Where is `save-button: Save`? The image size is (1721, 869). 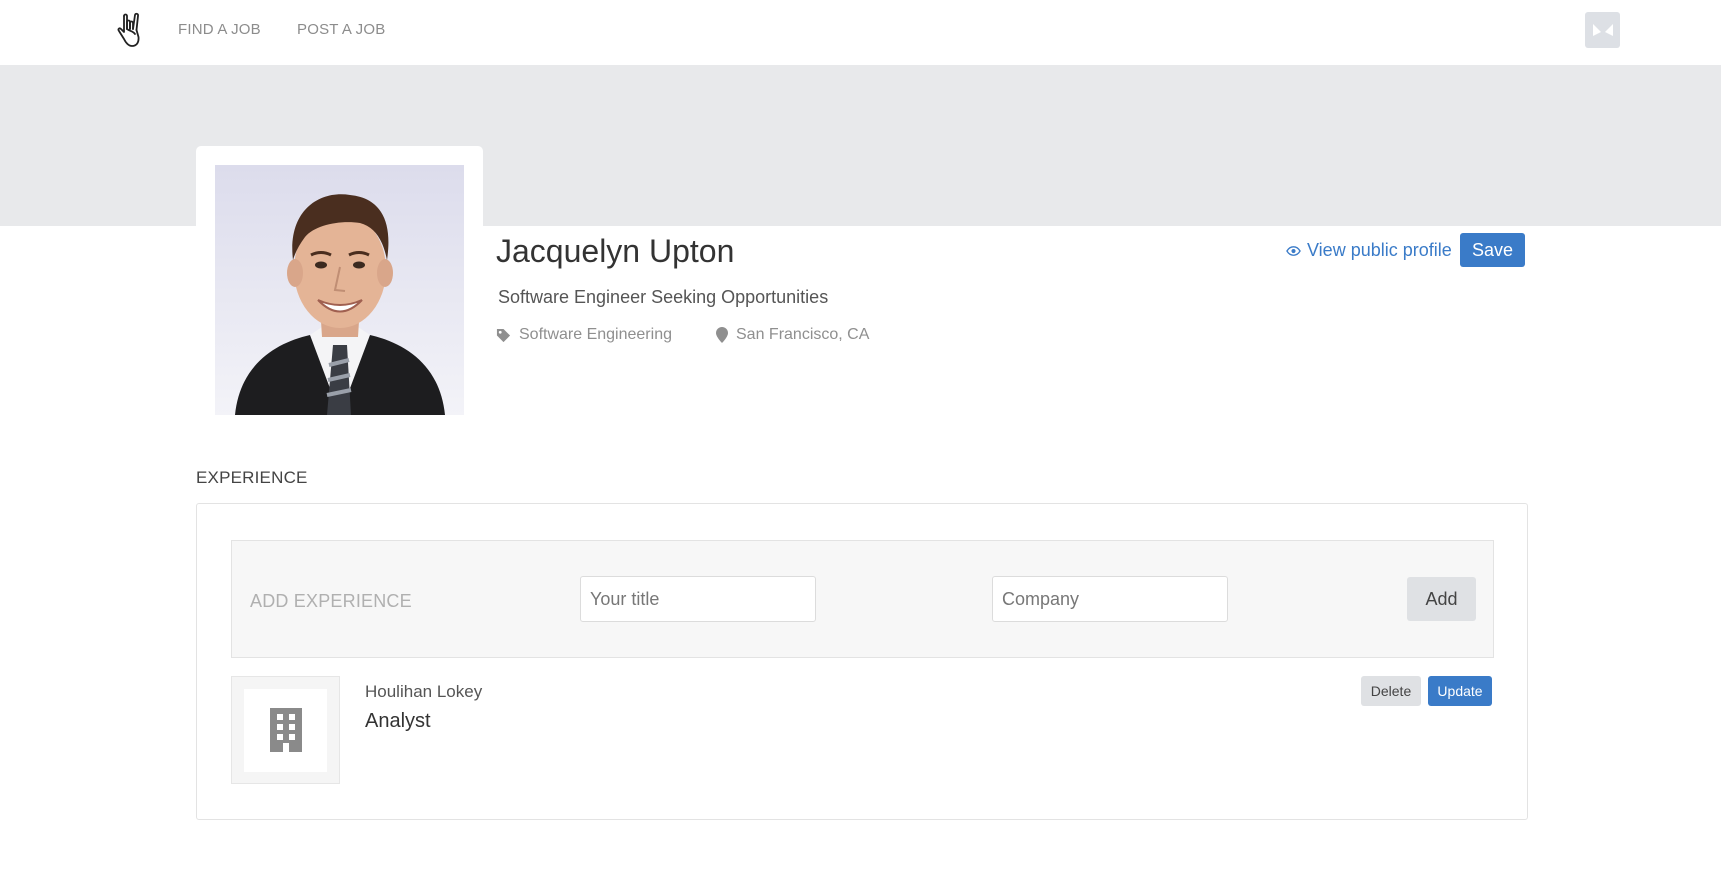 save-button: Save is located at coordinates (1492, 250).